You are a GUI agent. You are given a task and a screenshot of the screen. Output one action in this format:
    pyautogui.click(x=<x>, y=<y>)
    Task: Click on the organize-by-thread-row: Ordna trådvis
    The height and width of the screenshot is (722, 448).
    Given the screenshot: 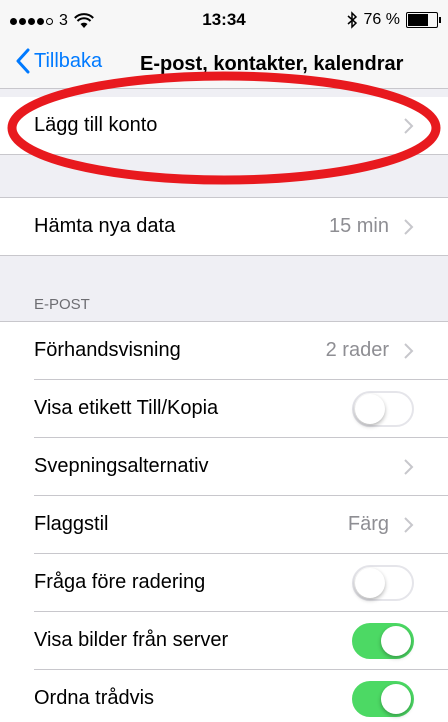 What is the action you would take?
    pyautogui.click(x=241, y=696)
    